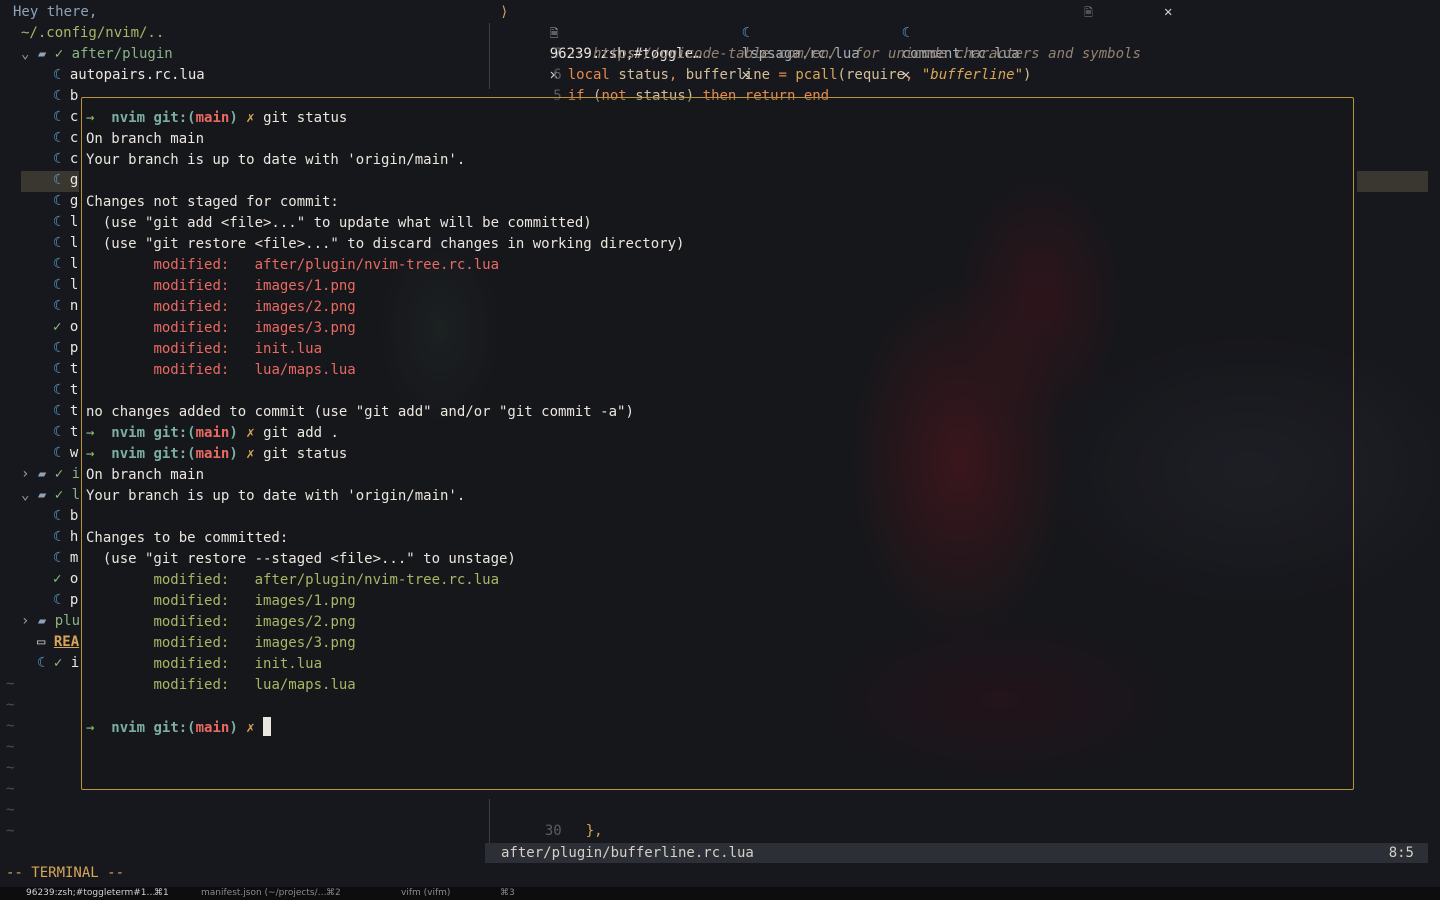  I want to click on tree-item: ☾ h, so click(65, 537).